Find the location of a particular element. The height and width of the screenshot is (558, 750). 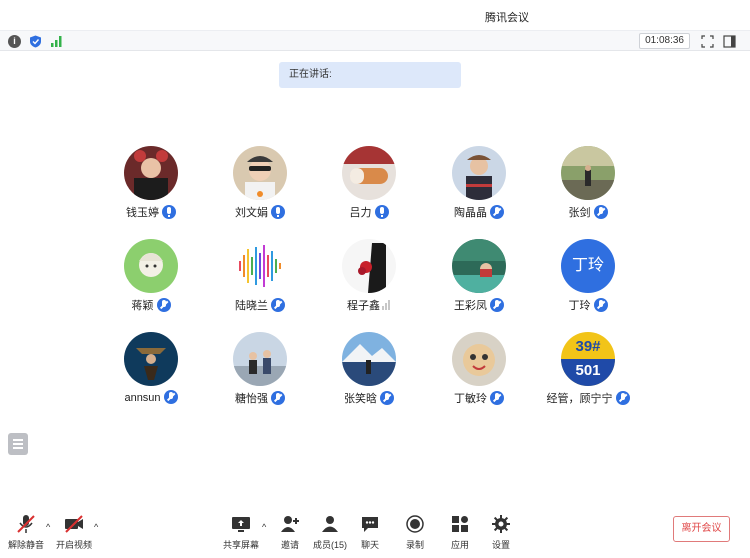

mic-off-icon is located at coordinates (26, 524).